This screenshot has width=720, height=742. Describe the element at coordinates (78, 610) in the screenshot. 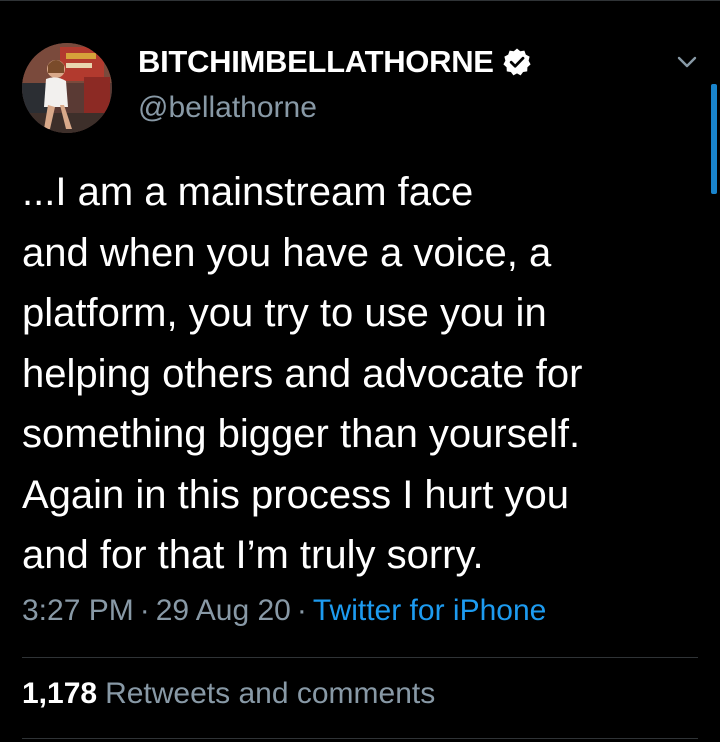

I see `tweet-time: 3:27 PM` at that location.